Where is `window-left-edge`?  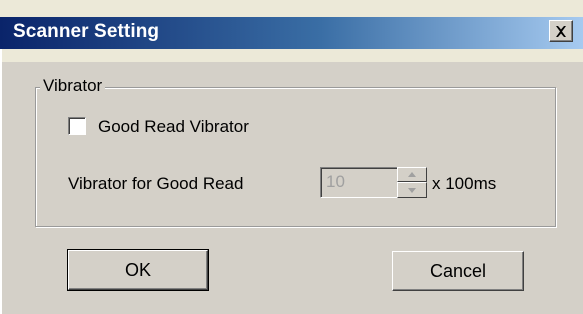
window-left-edge is located at coordinates (1, 181).